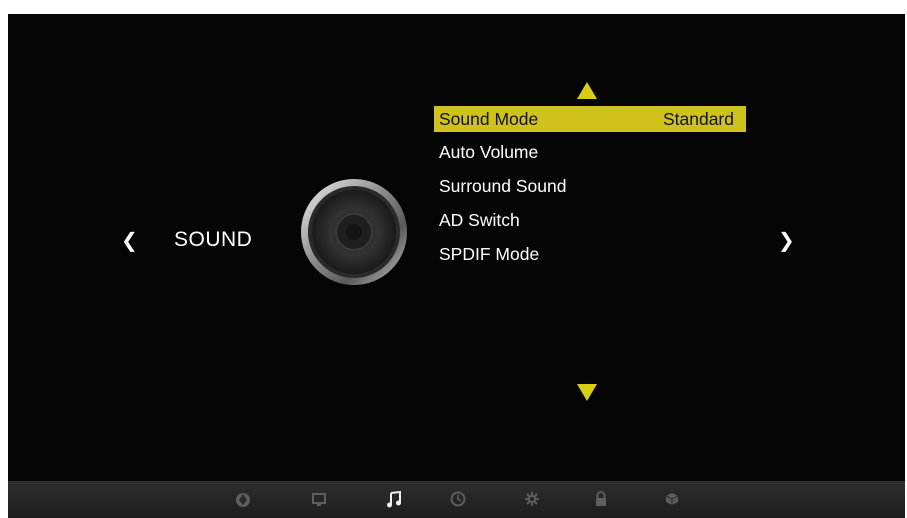 This screenshot has width=907, height=518. What do you see at coordinates (243, 499) in the screenshot?
I see `channel-icon` at bounding box center [243, 499].